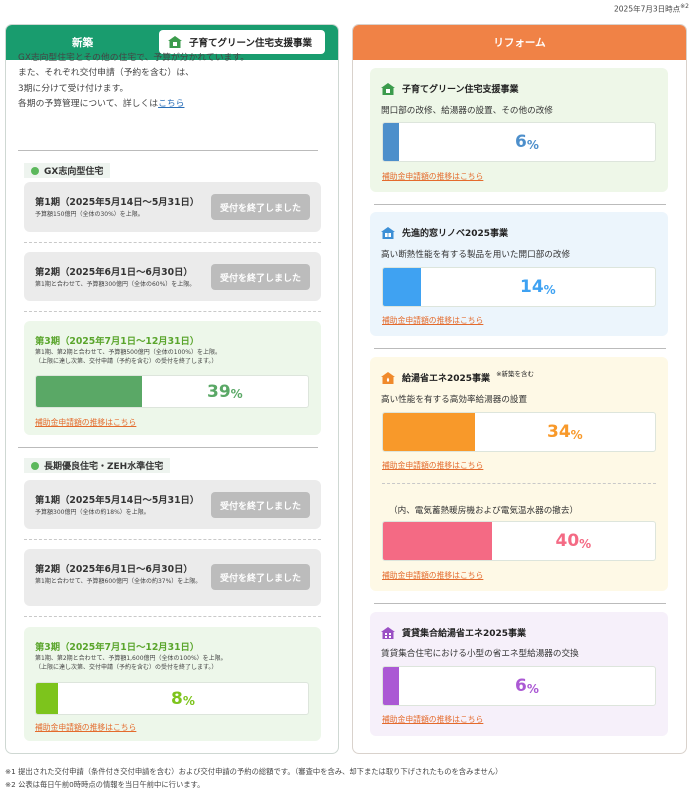 This screenshot has width=695, height=796. What do you see at coordinates (105, 784) in the screenshot?
I see `footnote: ※2 公表は毎日午前0時時点の情報を当日午前中に行います。` at bounding box center [105, 784].